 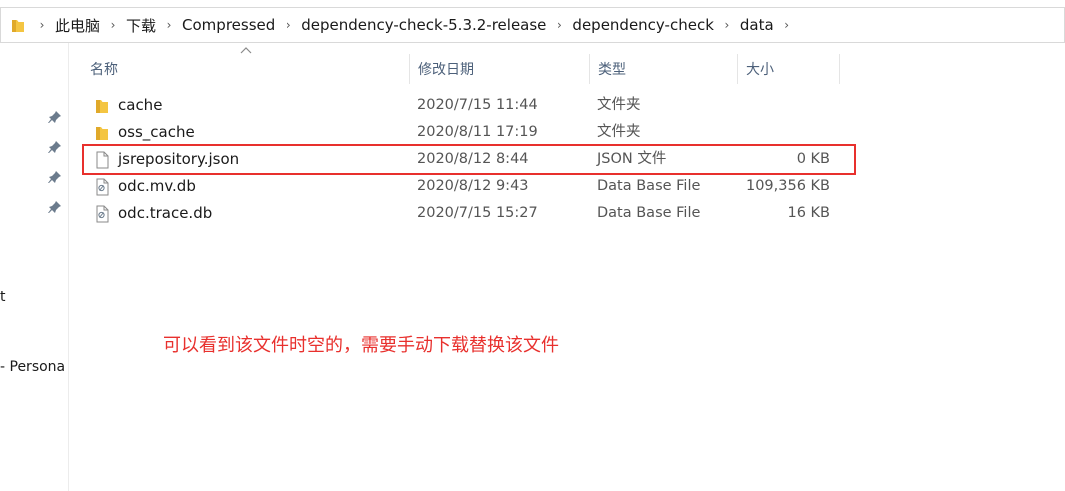 I want to click on file-name: odc.mv.db, so click(x=157, y=186).